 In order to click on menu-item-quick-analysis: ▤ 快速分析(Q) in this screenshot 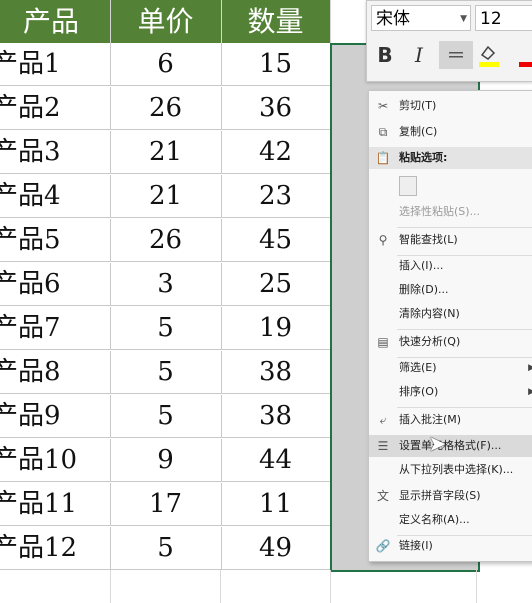, I will do `click(450, 342)`.